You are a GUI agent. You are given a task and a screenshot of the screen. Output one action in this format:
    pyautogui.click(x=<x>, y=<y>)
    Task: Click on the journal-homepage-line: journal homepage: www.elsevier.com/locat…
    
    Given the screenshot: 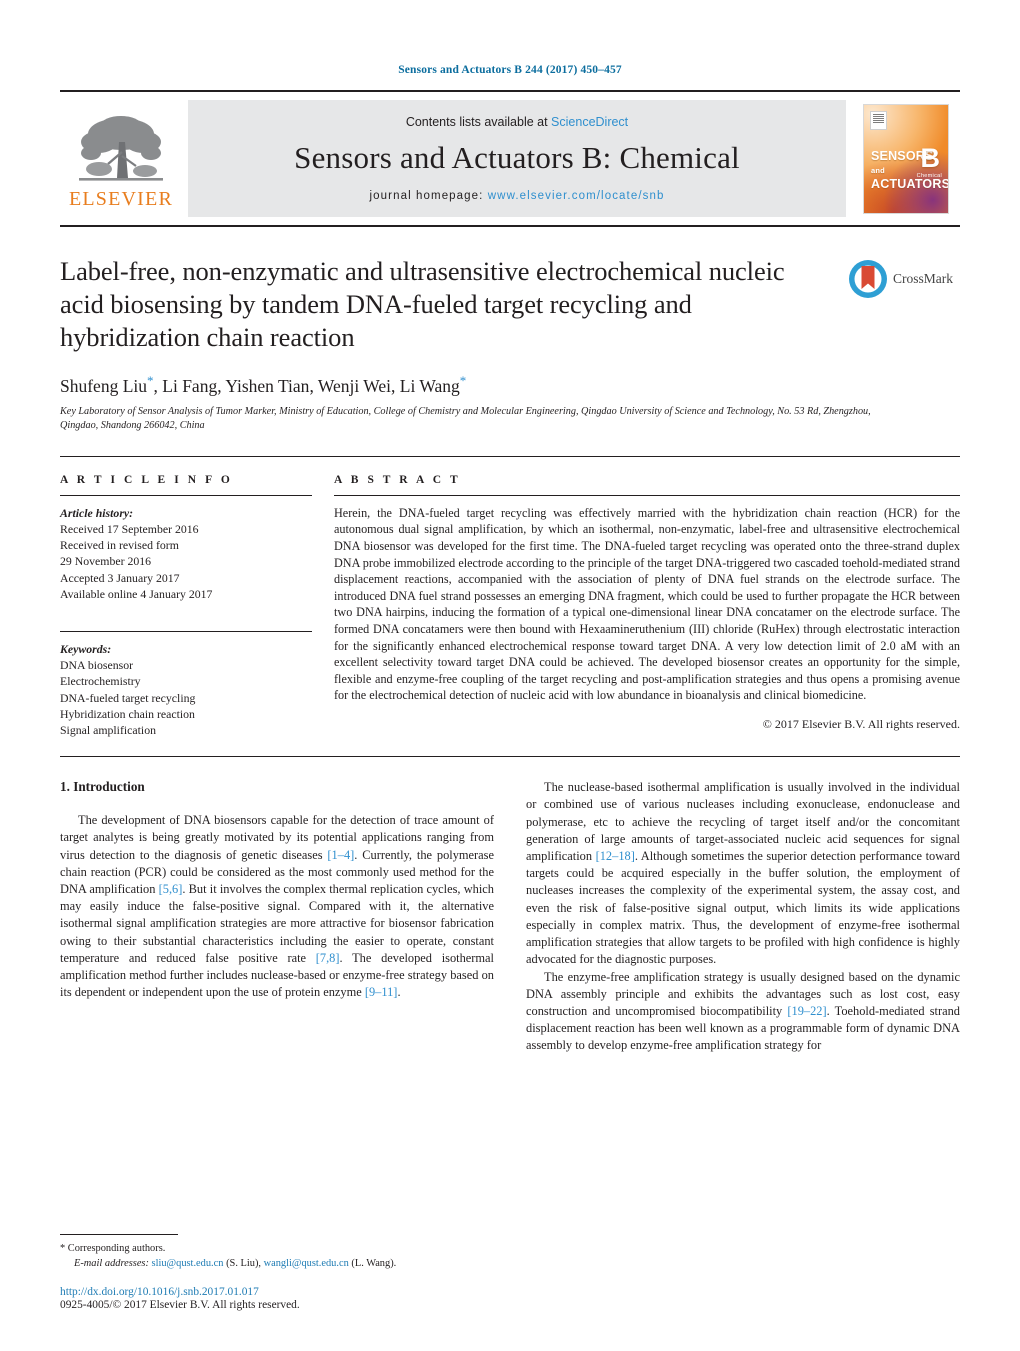 What is the action you would take?
    pyautogui.click(x=517, y=196)
    